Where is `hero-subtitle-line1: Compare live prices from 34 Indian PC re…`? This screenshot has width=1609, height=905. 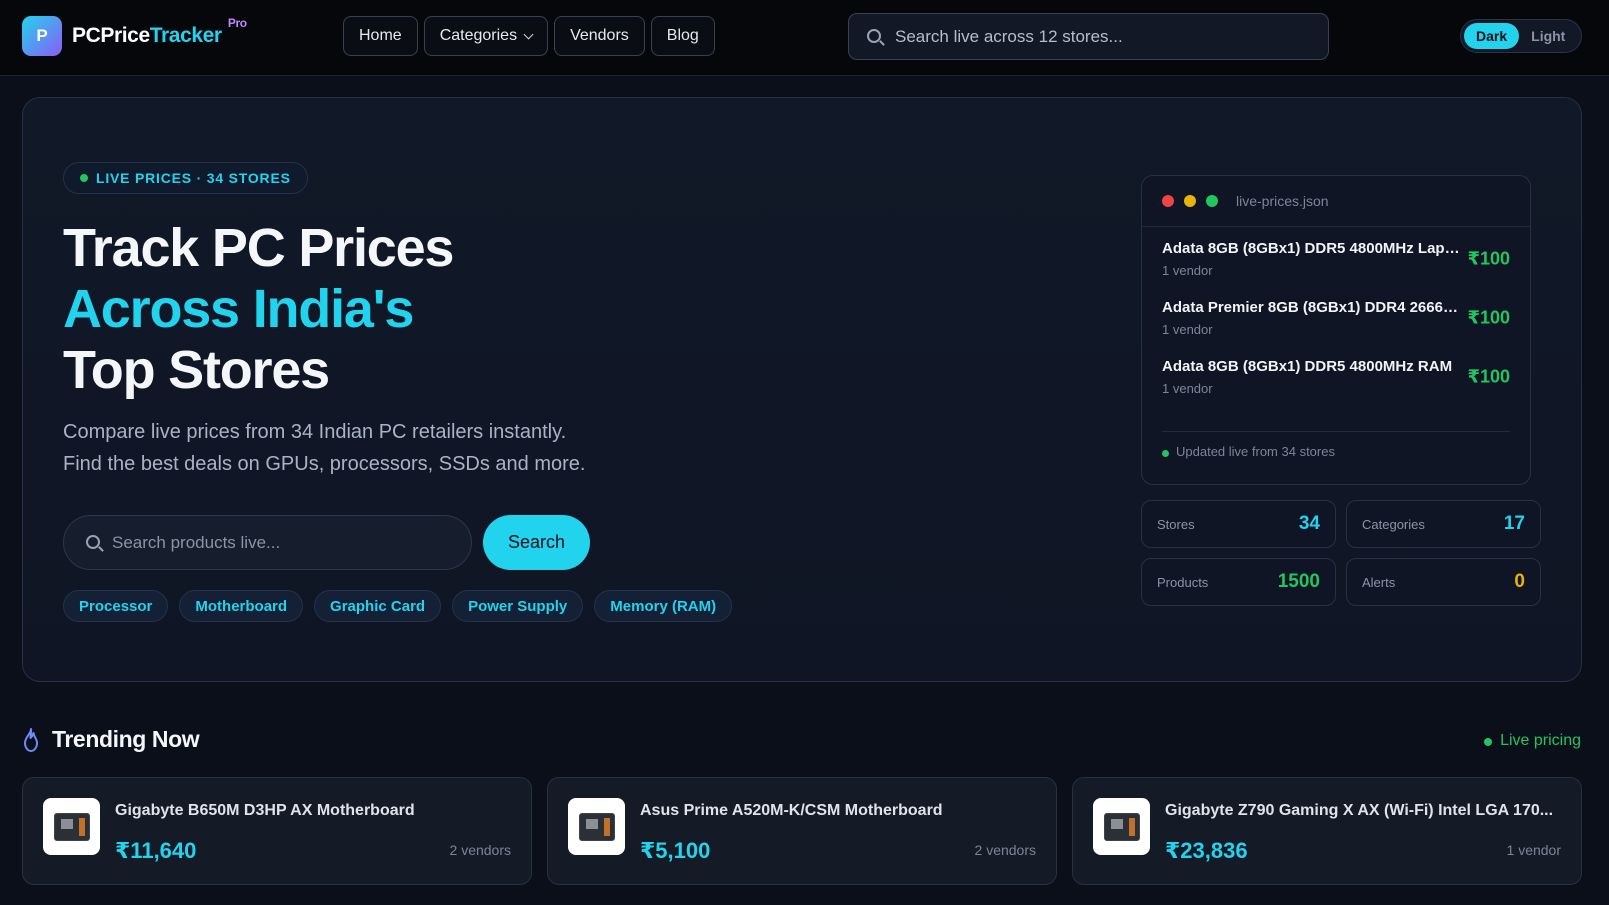
hero-subtitle-line1: Compare live prices from 34 Indian PC re… is located at coordinates (315, 432).